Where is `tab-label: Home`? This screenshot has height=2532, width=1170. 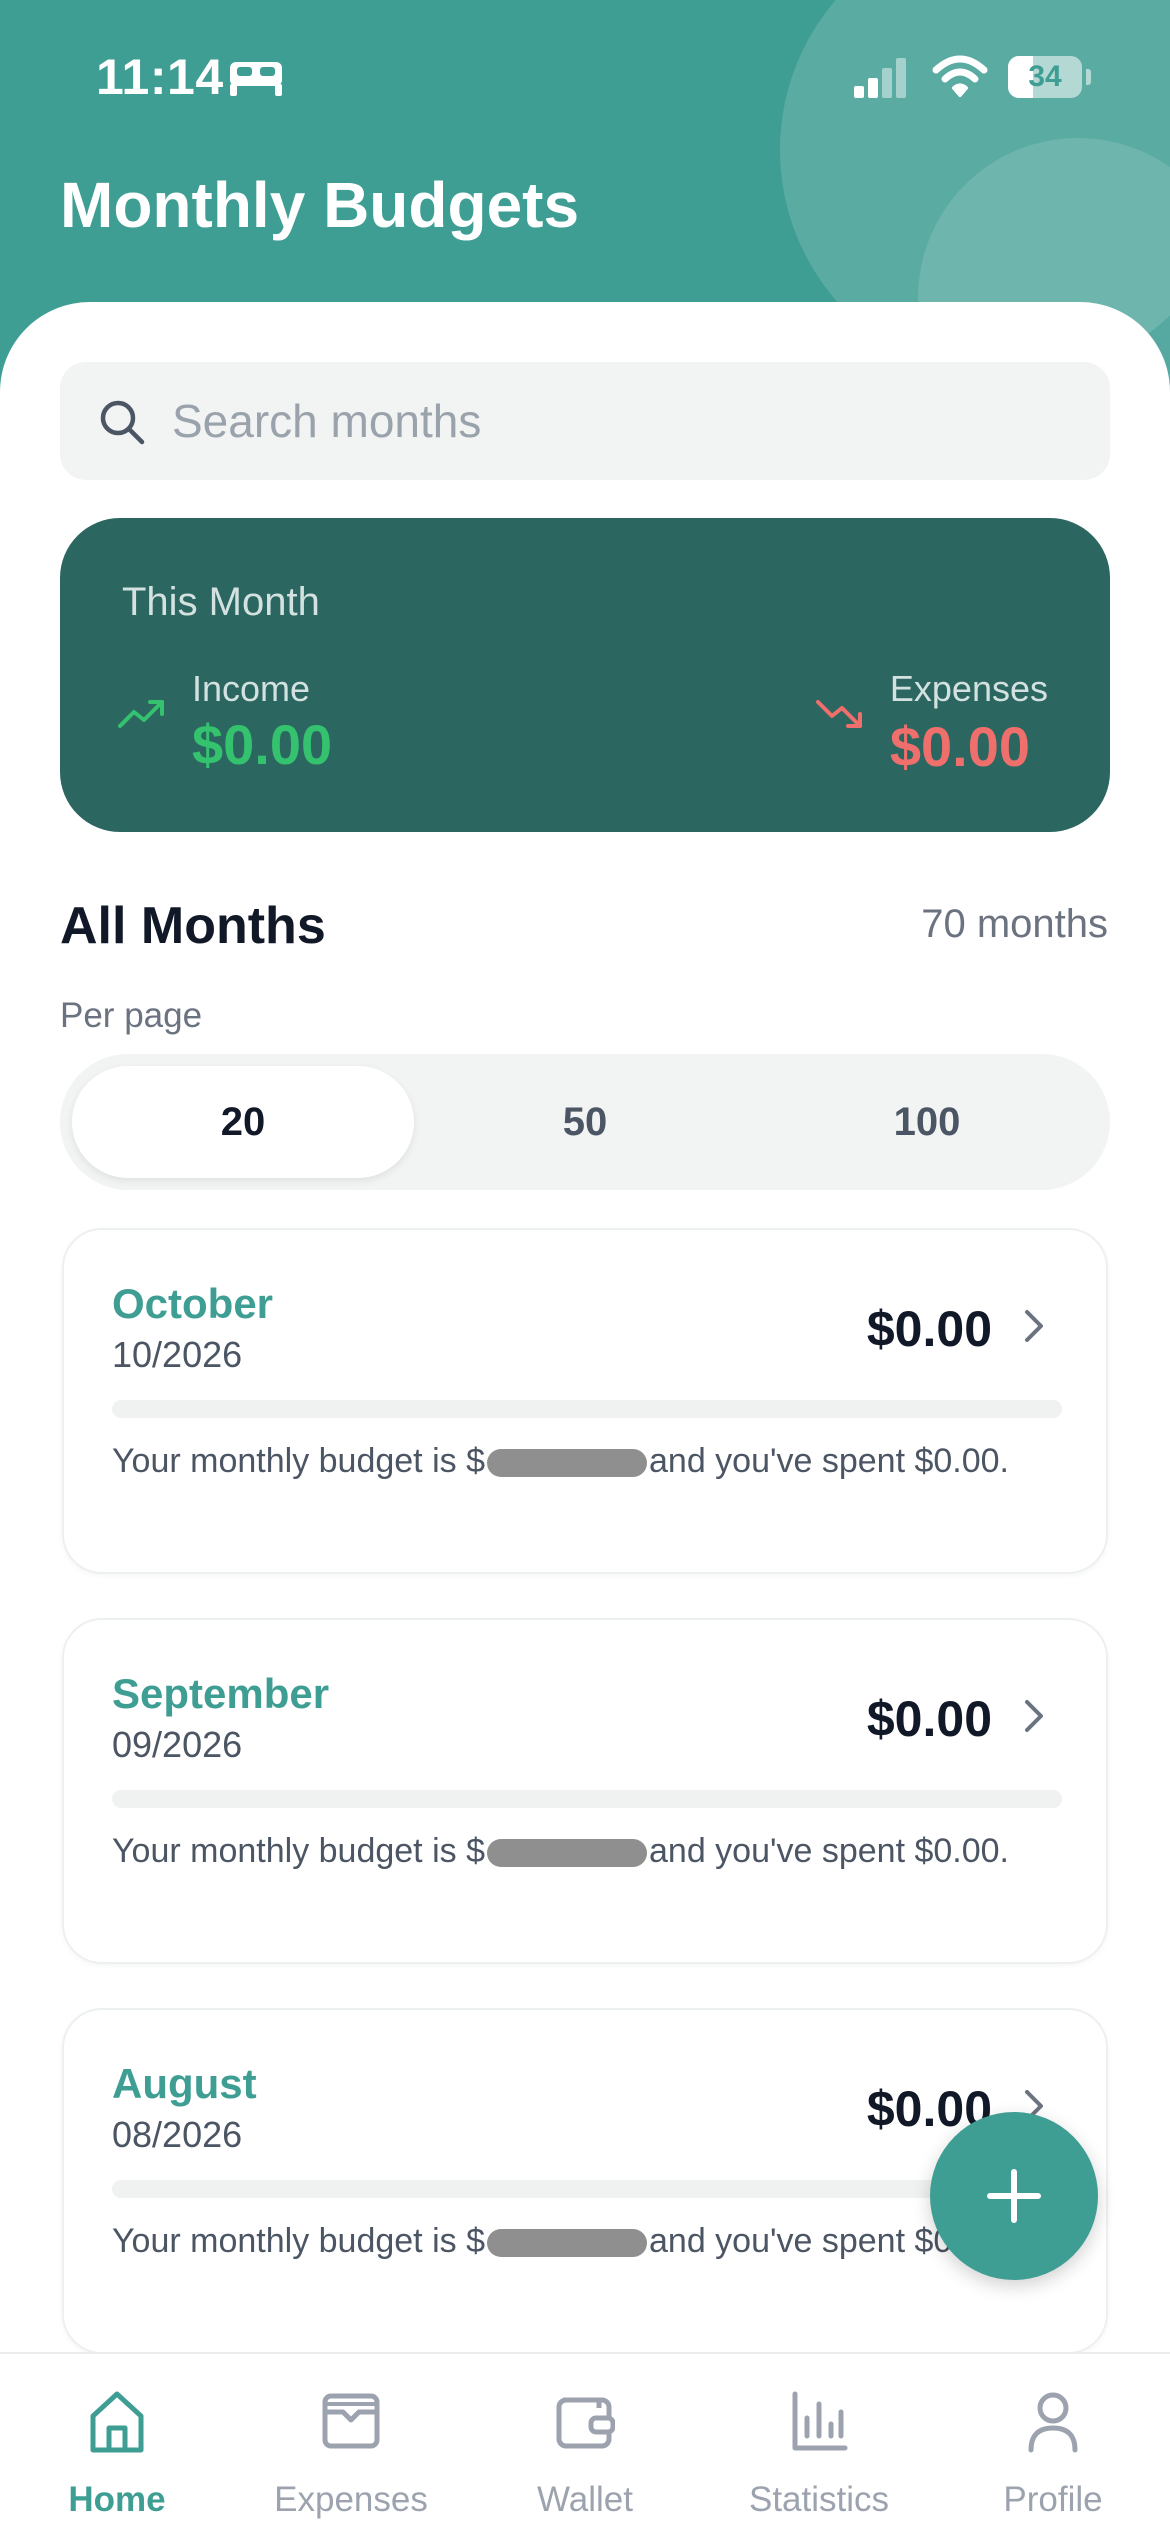
tab-label: Home is located at coordinates (117, 2499).